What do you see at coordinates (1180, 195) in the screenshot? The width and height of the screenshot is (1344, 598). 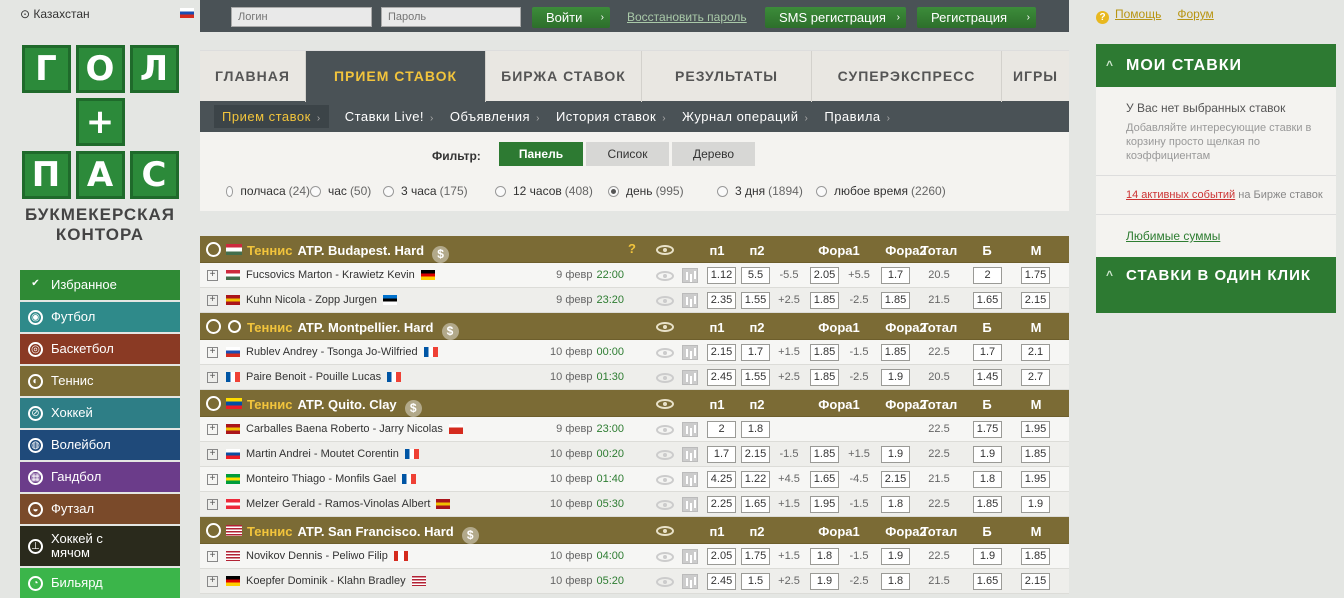 I see `active-events-link: 14 активных событий` at bounding box center [1180, 195].